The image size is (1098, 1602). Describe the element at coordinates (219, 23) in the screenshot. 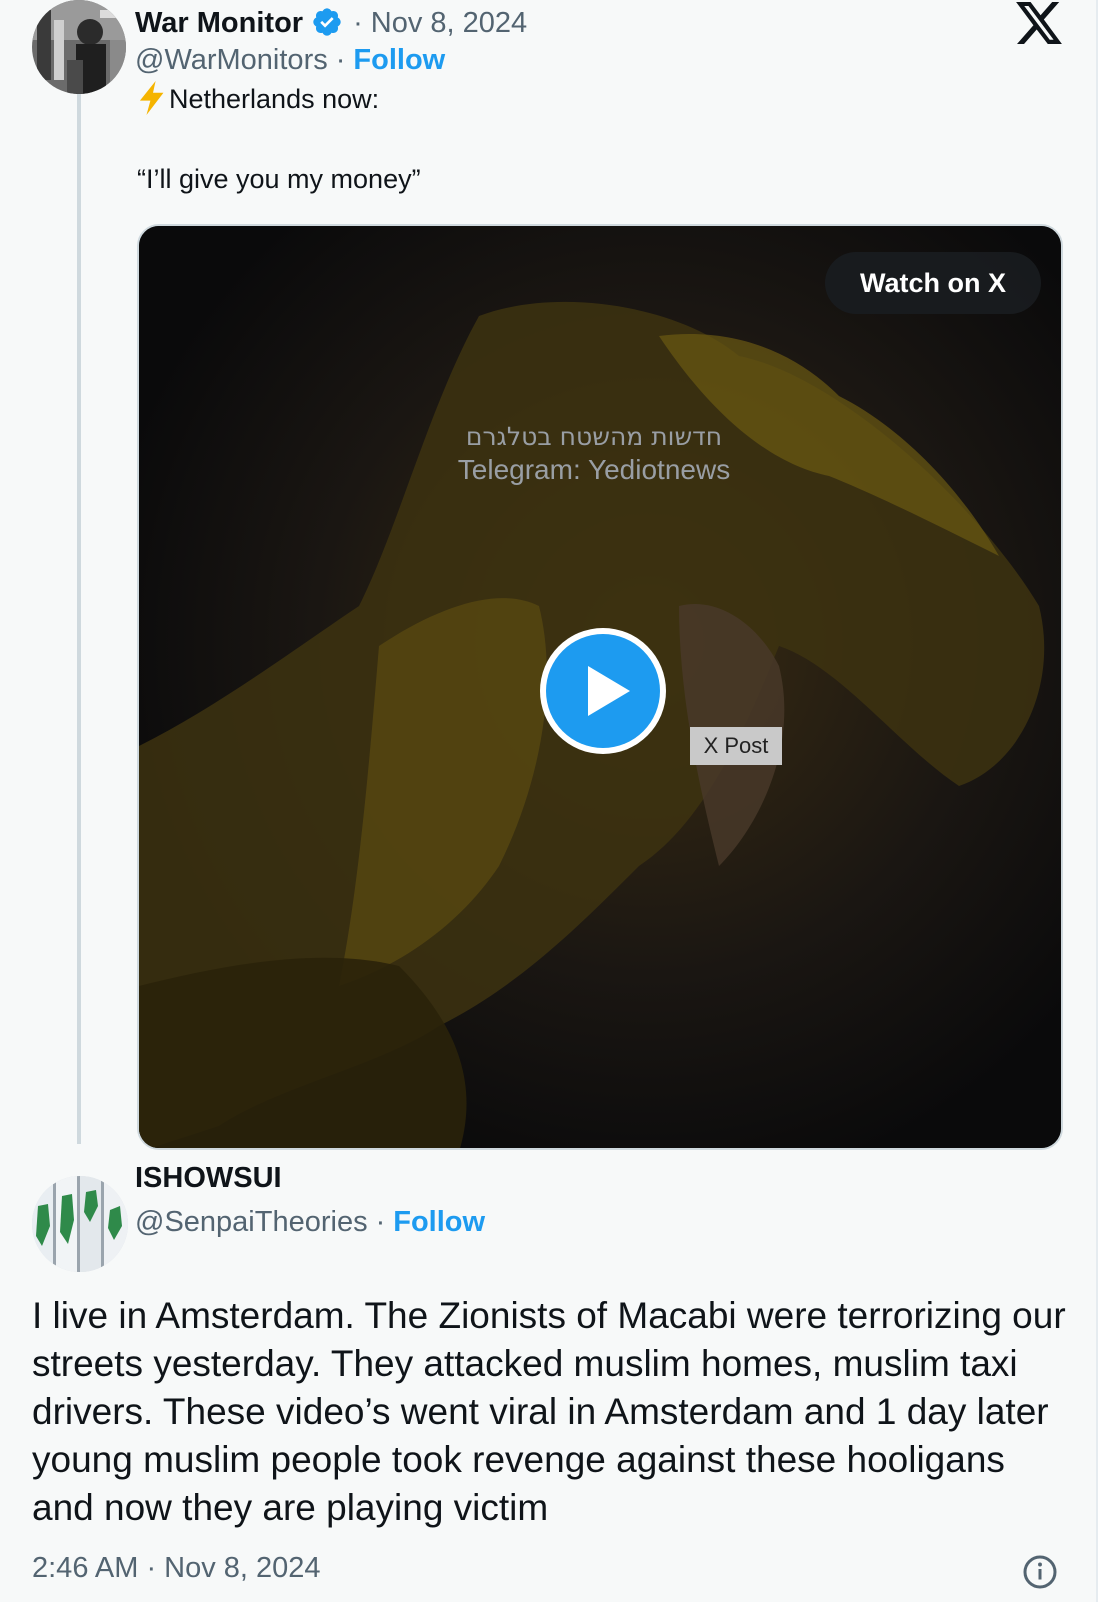

I see `display-name: War Monitor` at that location.